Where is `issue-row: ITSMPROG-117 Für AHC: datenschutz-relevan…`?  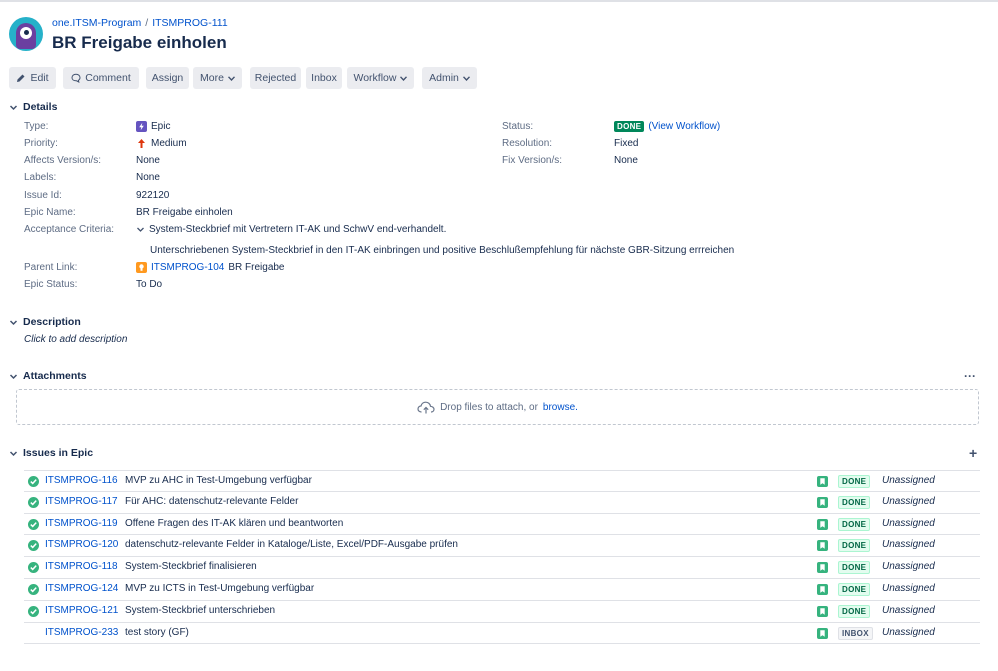 issue-row: ITSMPROG-117 Für AHC: datenschutz-relevan… is located at coordinates (502, 503).